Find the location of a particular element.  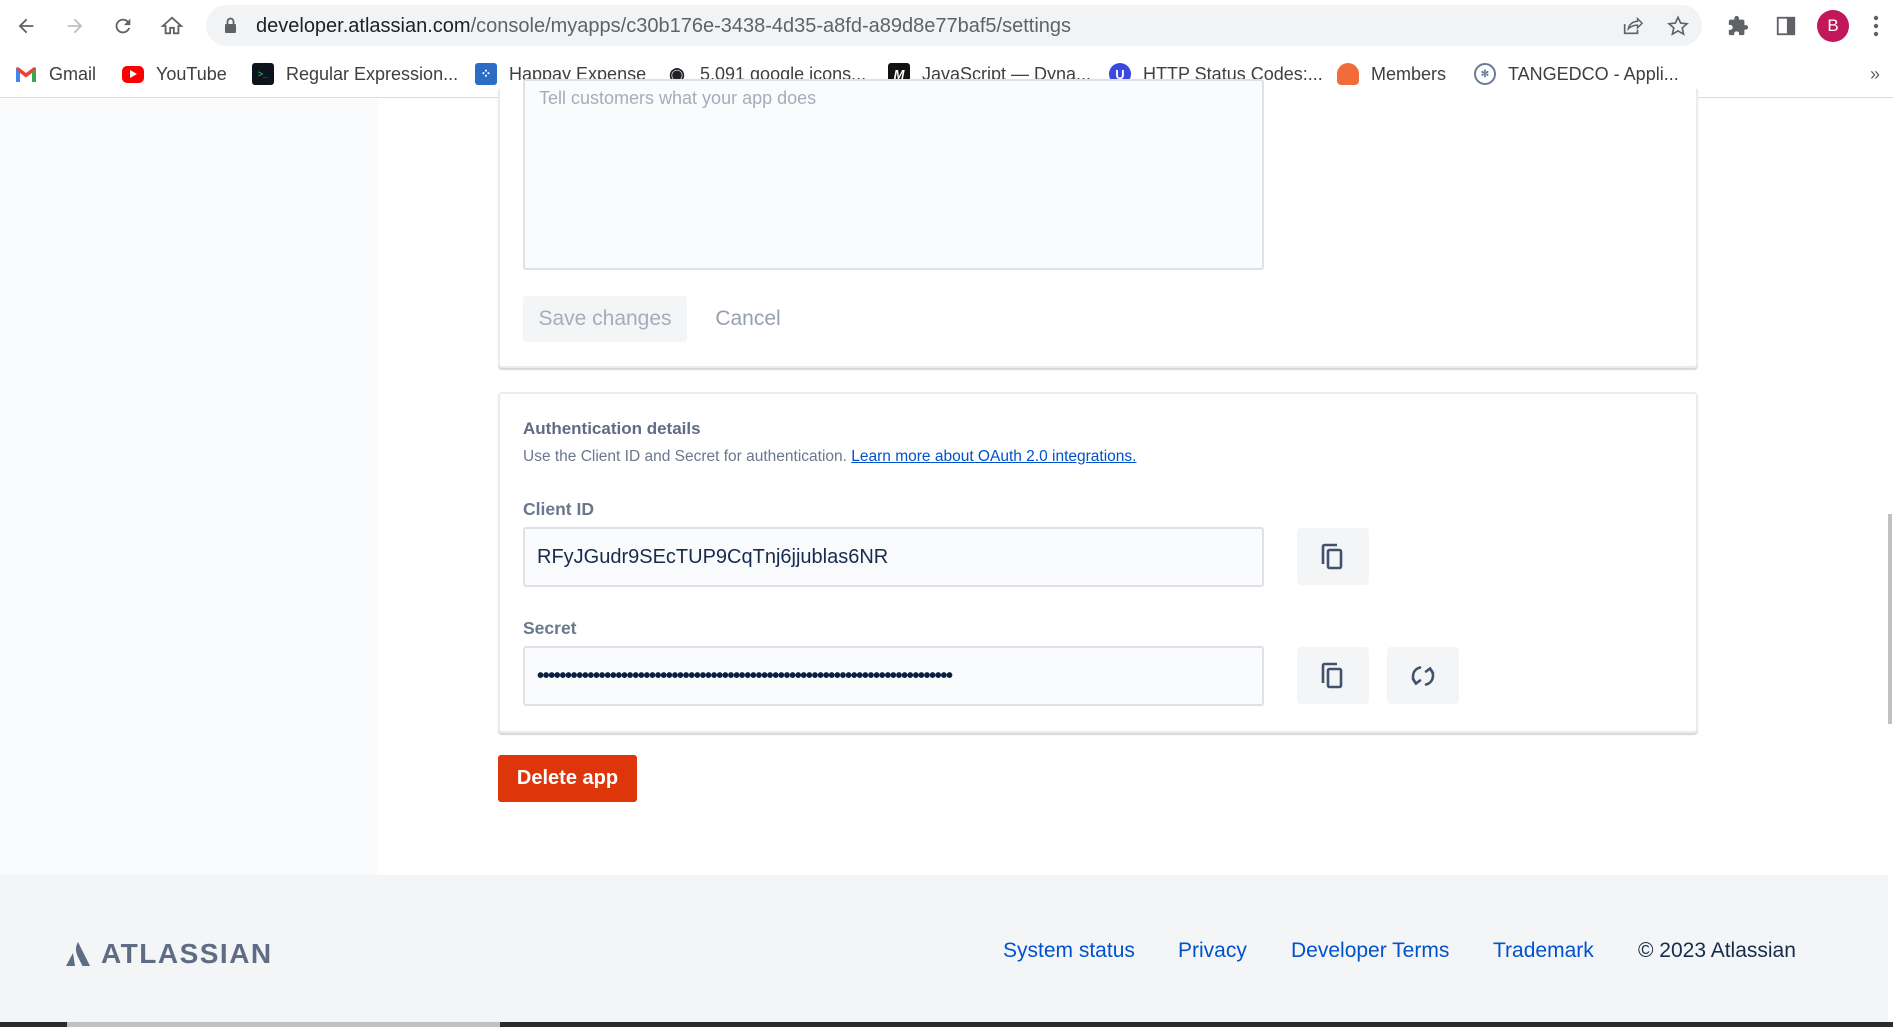

horizontal-scrollbar-thumb is located at coordinates (283, 1024).